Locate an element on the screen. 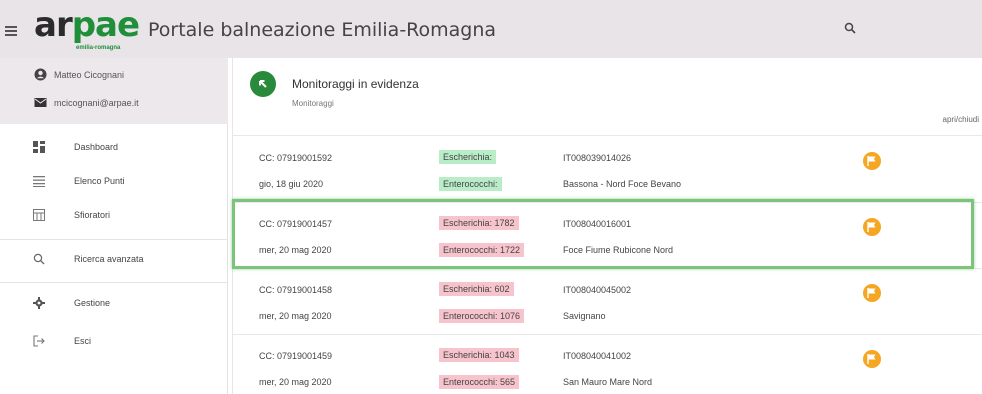  point-name: San Mauro Mare Nord is located at coordinates (608, 382).